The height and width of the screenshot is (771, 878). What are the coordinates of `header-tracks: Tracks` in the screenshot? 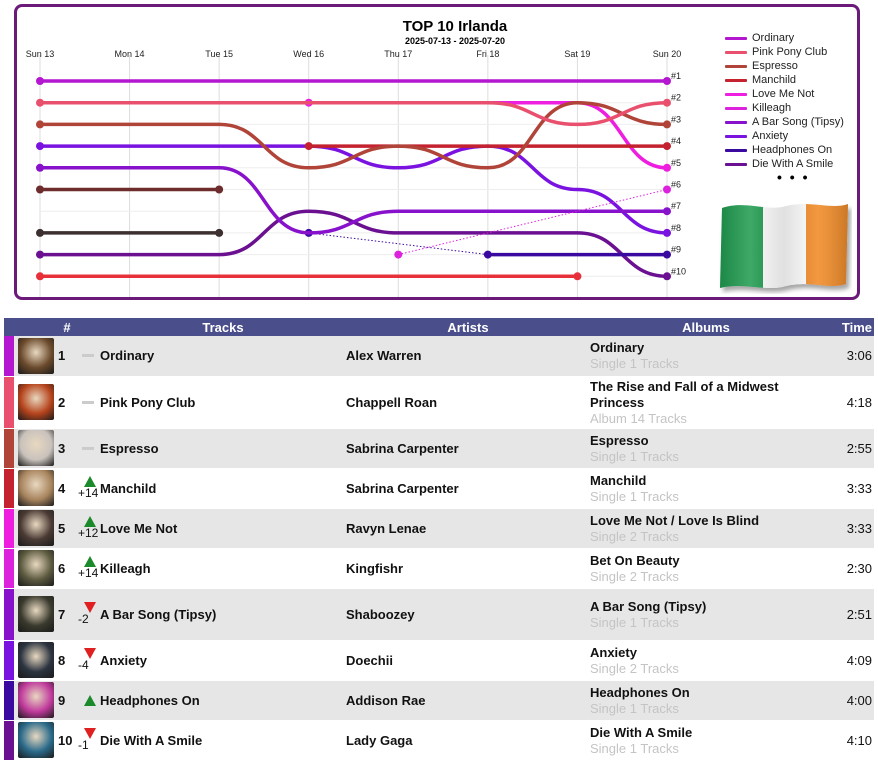 It's located at (223, 327).